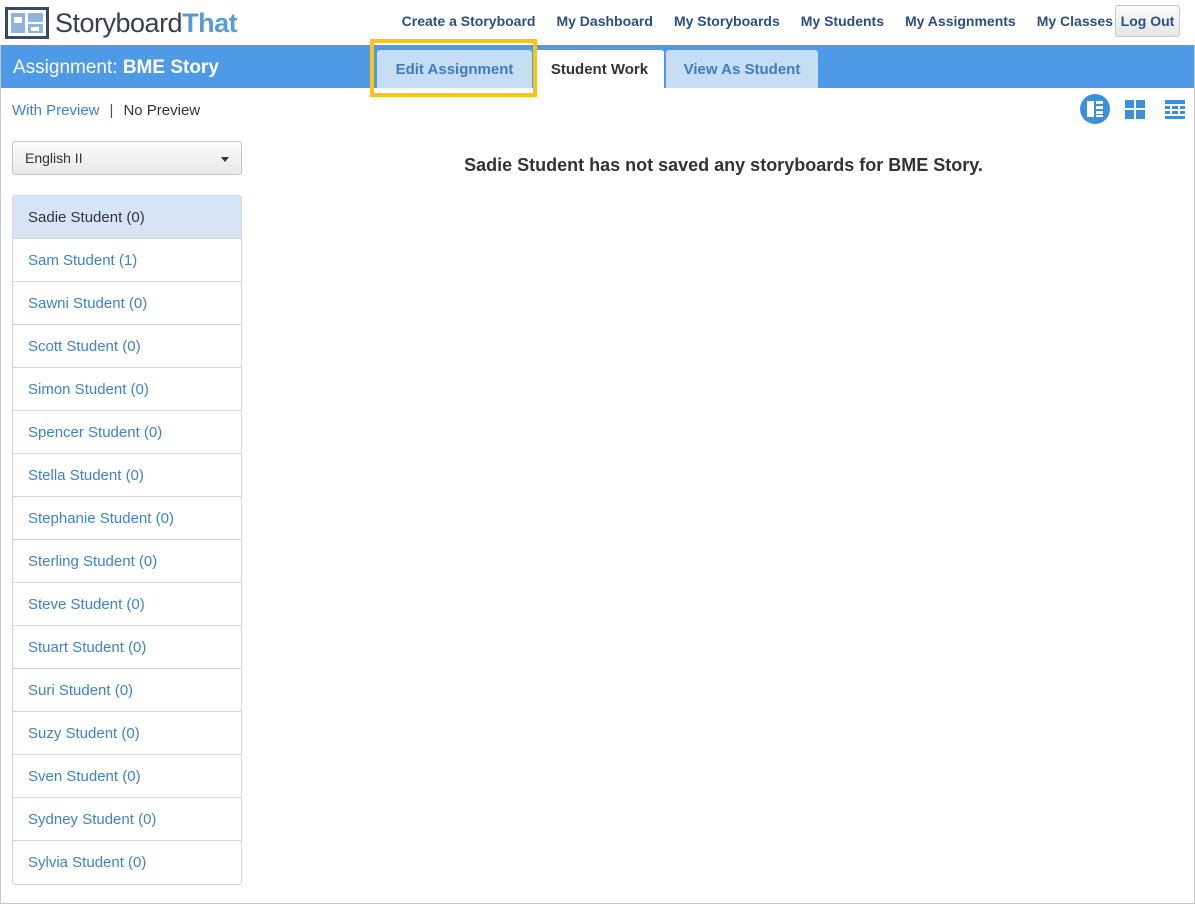  Describe the element at coordinates (161, 110) in the screenshot. I see `no-preview-option: No Preview` at that location.